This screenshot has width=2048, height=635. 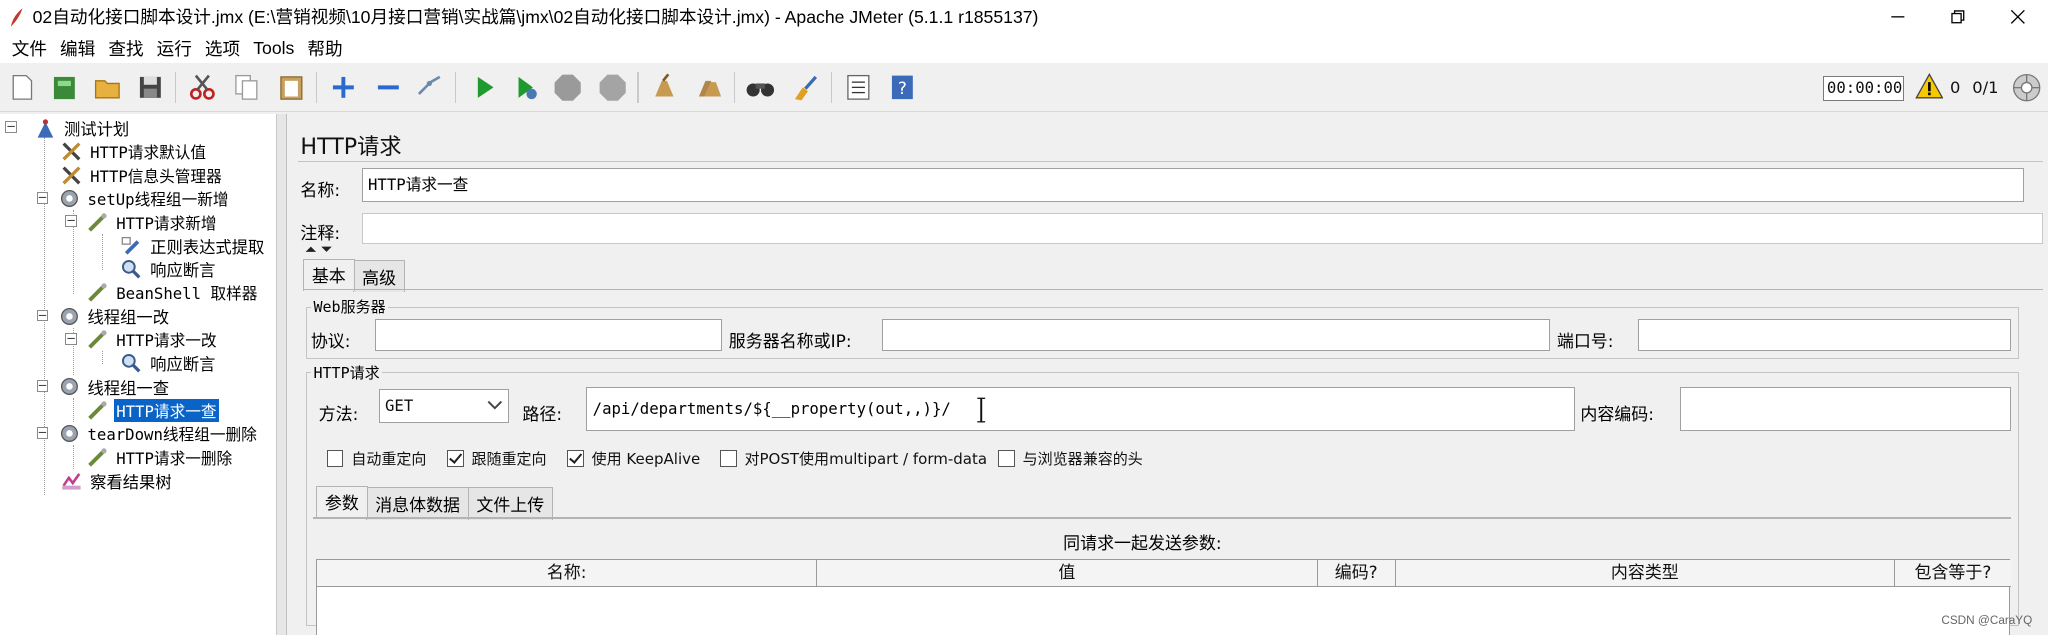 I want to click on close-button, so click(x=2018, y=17).